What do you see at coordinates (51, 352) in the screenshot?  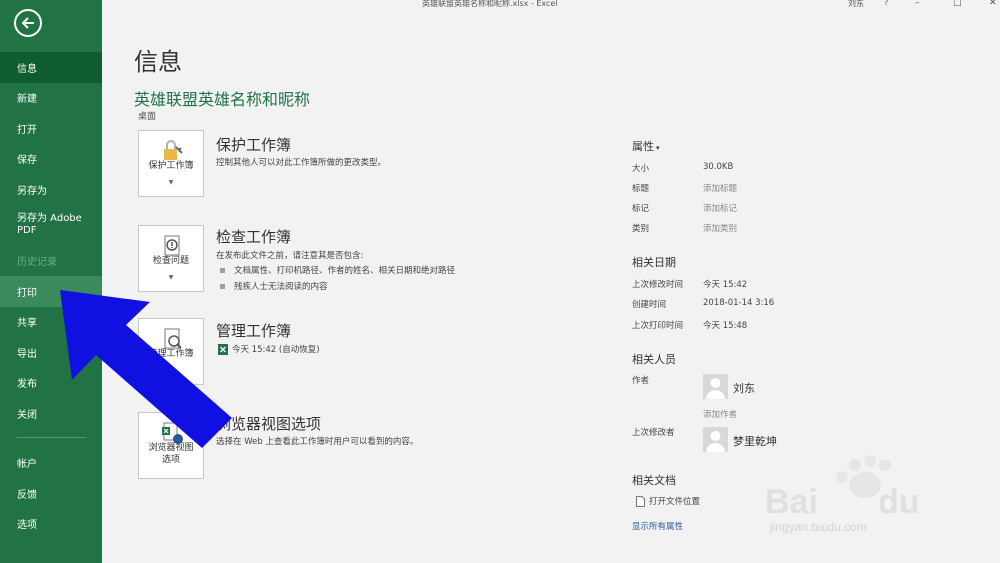 I see `nav-export: 导出` at bounding box center [51, 352].